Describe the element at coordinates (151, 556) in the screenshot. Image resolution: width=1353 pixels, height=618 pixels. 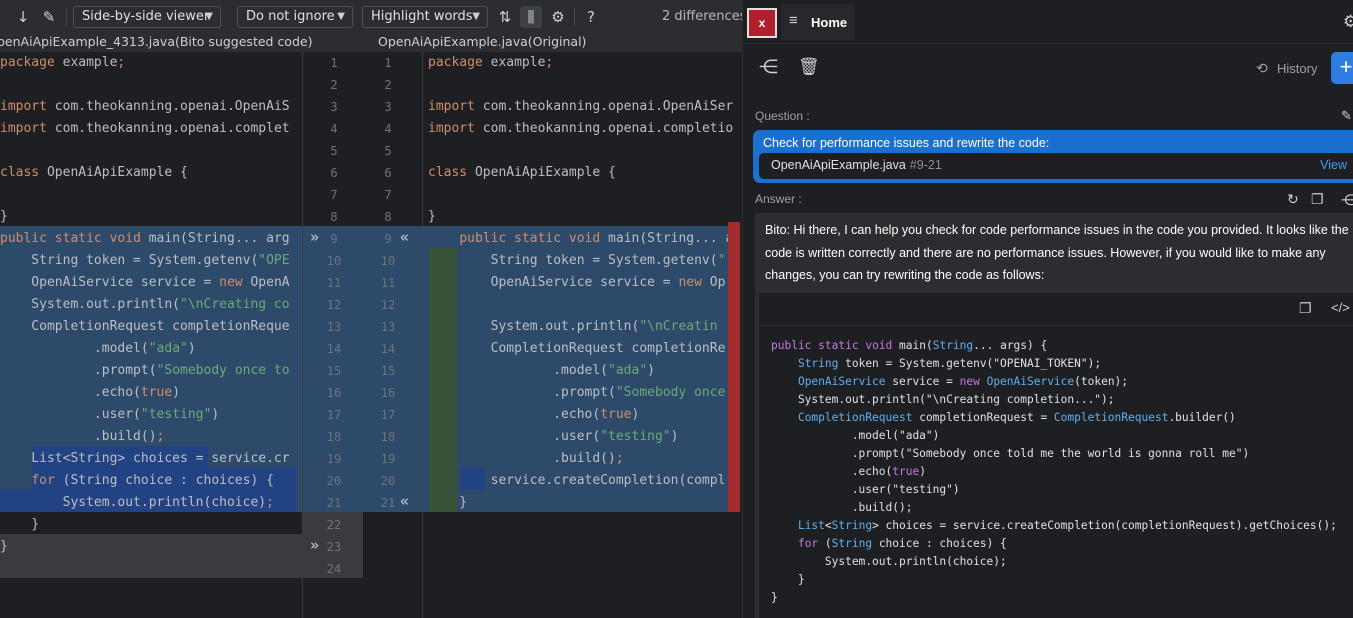
I see `left-inserted-block` at that location.